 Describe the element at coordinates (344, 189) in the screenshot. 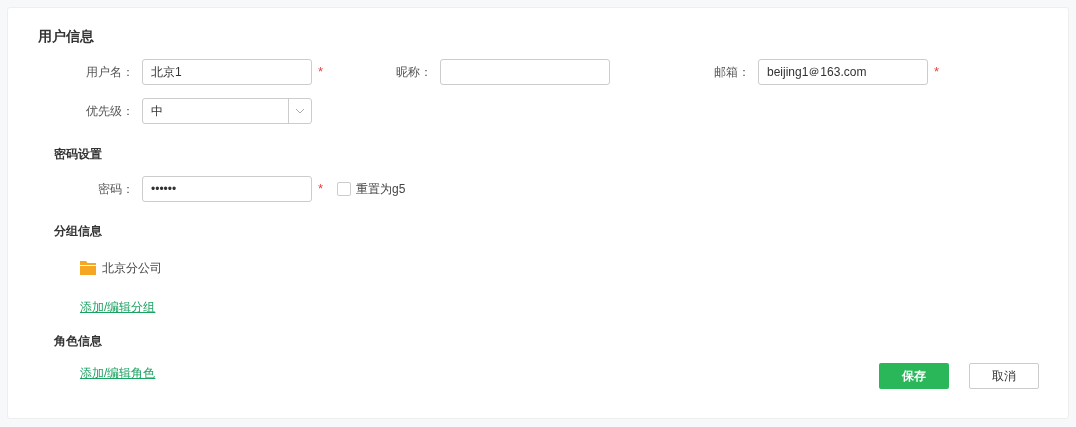

I see `checkbox` at that location.